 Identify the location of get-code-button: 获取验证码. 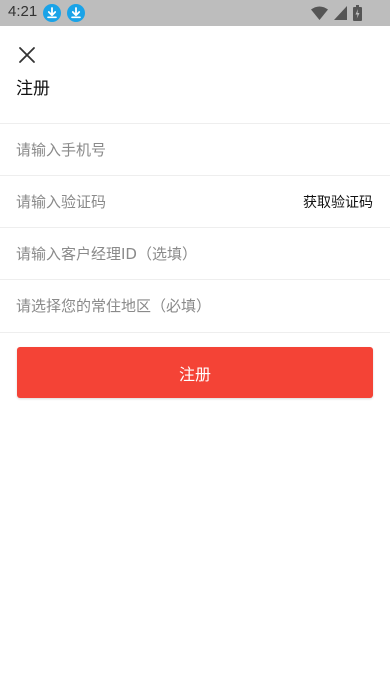
(338, 201).